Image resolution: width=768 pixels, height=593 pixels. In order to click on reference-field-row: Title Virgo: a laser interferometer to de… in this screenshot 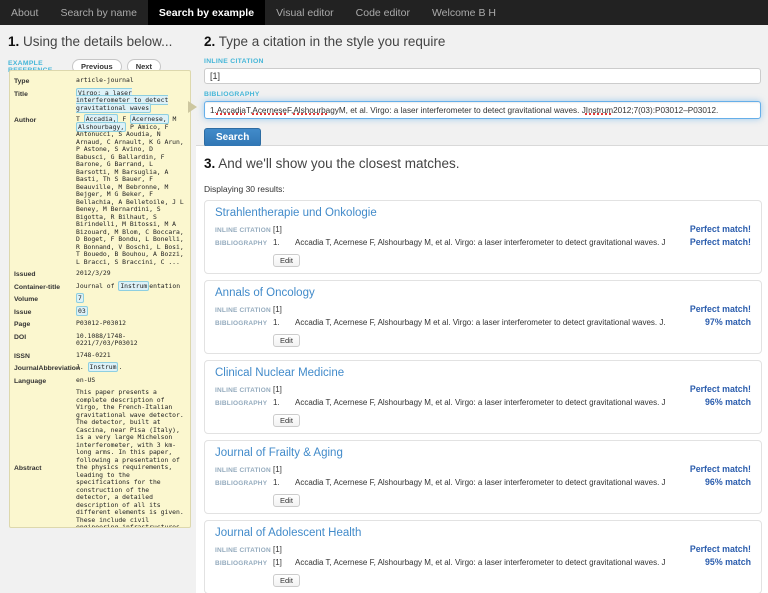, I will do `click(100, 100)`.